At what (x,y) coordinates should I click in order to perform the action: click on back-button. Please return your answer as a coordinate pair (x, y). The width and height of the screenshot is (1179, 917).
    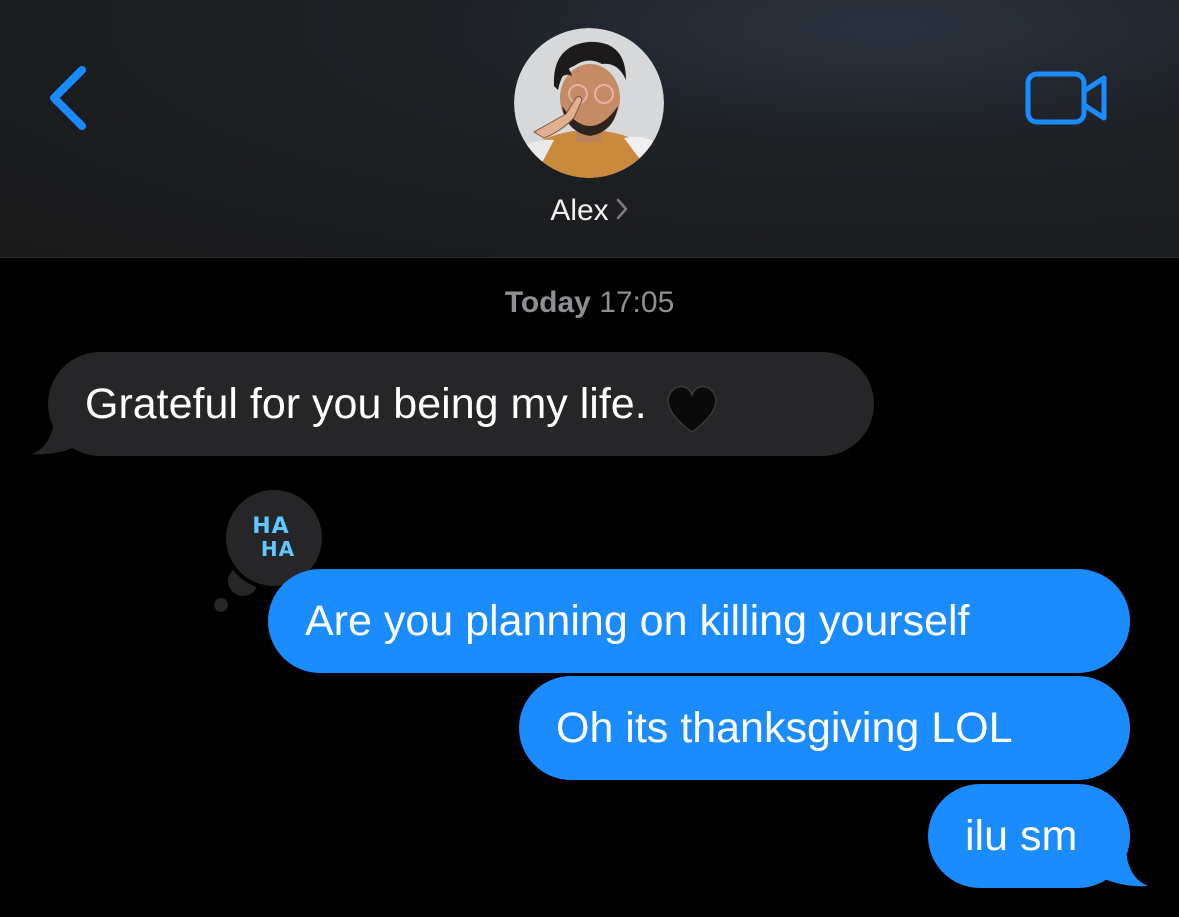
    Looking at the image, I should click on (68, 98).